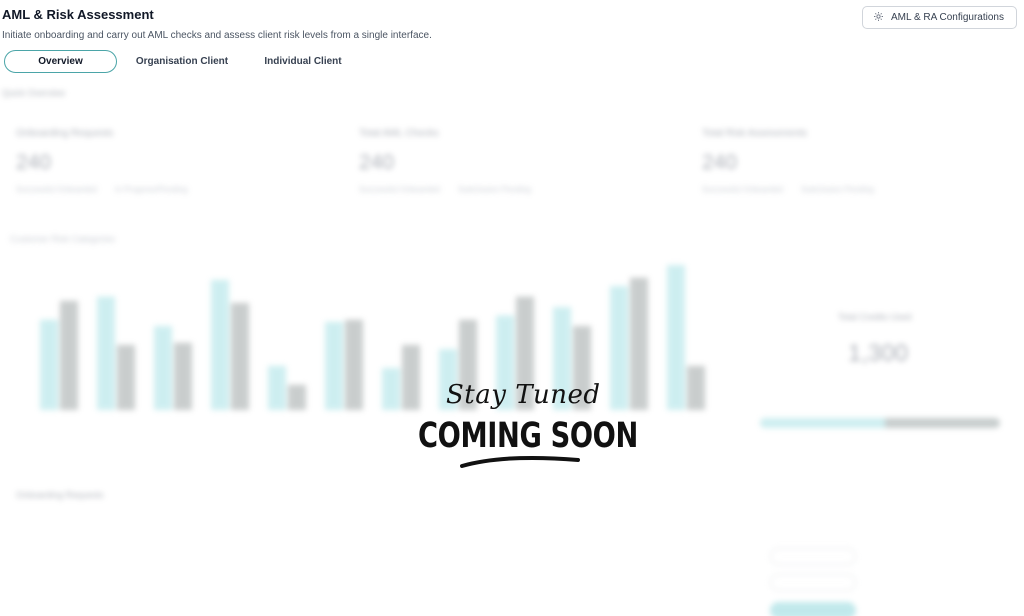 The height and width of the screenshot is (616, 1024). I want to click on aml-ra-configurations-button: AML & RA Configurations, so click(939, 17).